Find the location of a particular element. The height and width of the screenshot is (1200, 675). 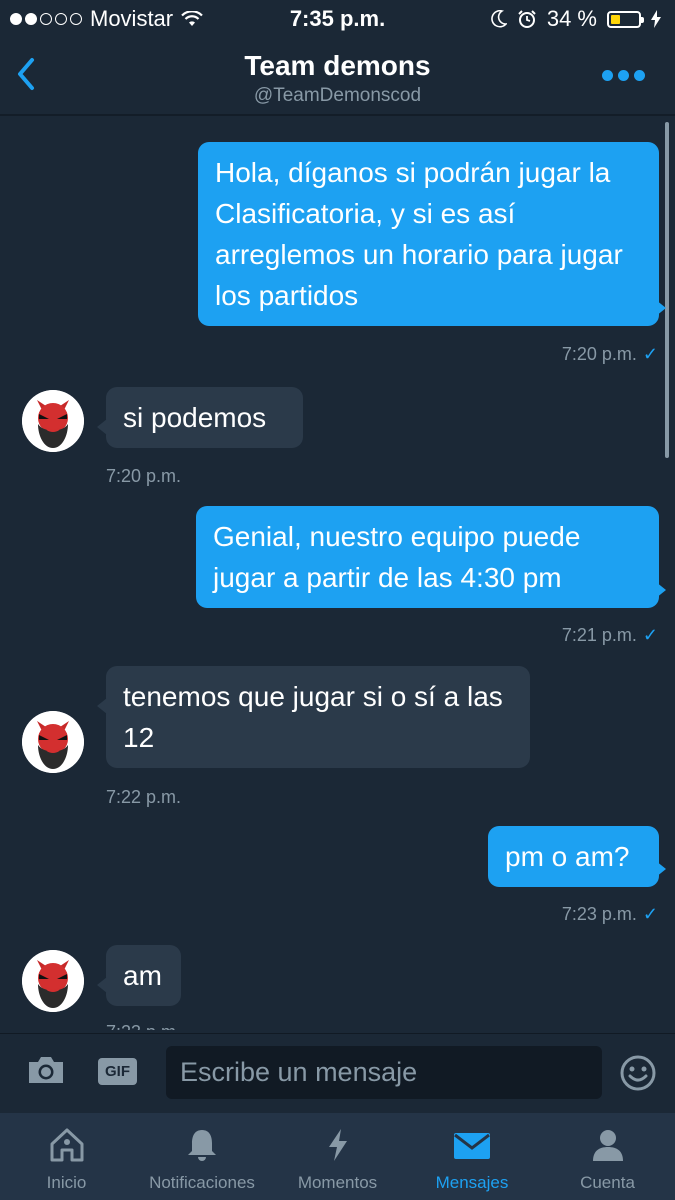

tab-mensajes: Mensajes is located at coordinates (472, 1156).